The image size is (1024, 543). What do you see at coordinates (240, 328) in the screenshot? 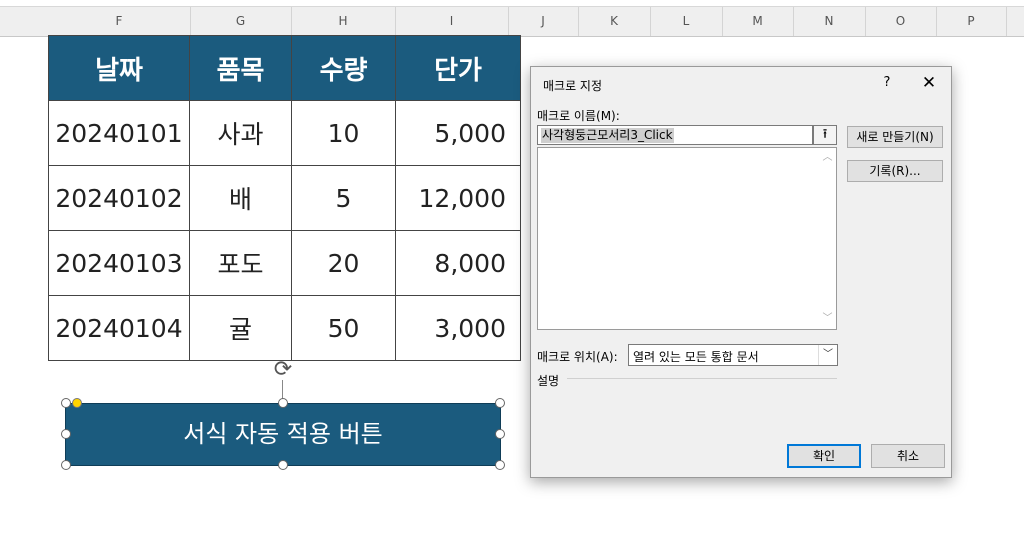
I see `cell-item: 귤` at bounding box center [240, 328].